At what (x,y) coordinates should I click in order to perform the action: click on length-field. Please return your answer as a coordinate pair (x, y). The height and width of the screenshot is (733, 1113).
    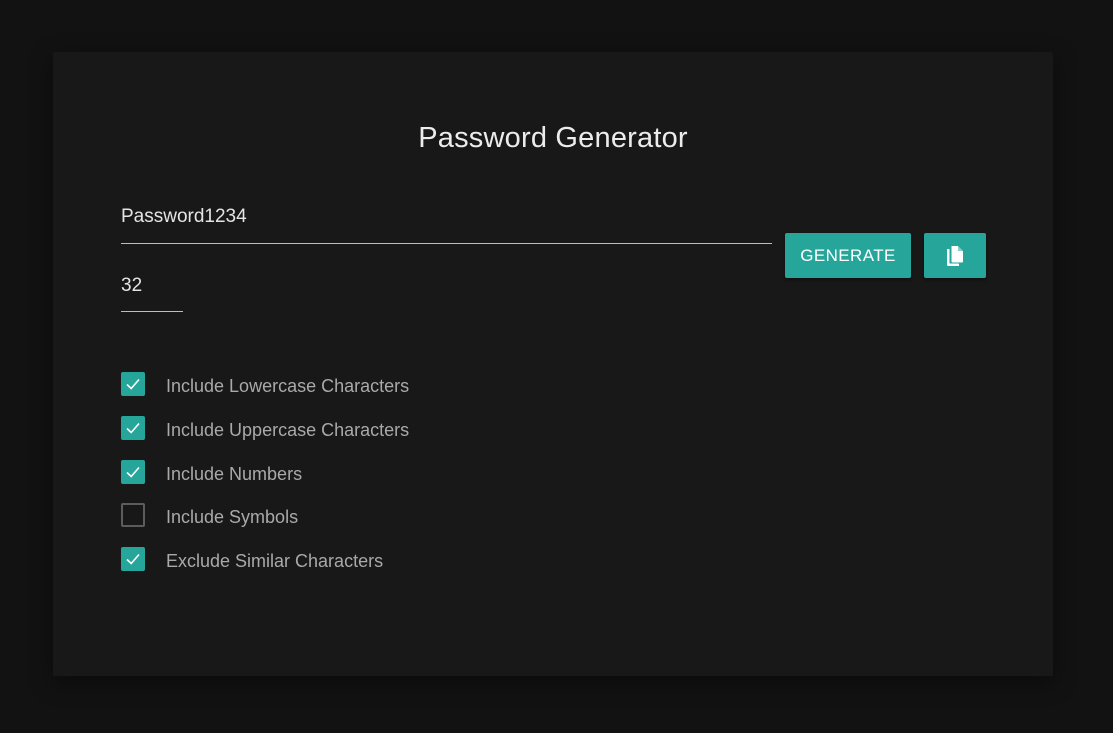
    Looking at the image, I should click on (152, 291).